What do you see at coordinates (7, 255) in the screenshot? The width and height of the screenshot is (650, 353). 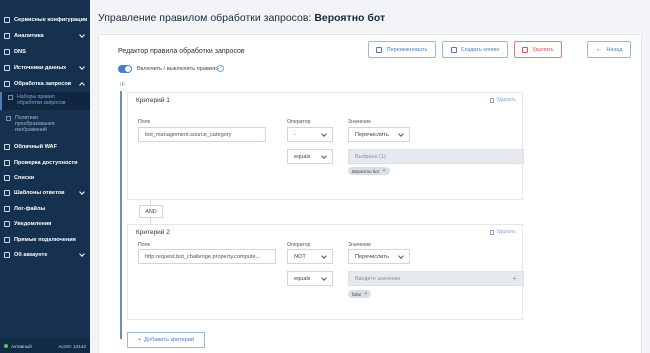 I see `gear-icon` at bounding box center [7, 255].